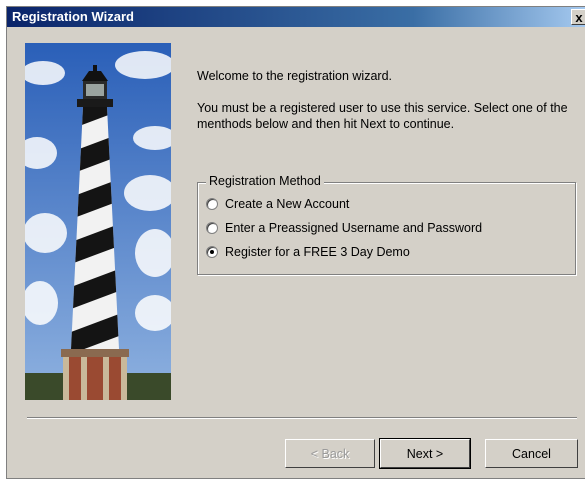 This screenshot has width=585, height=479. Describe the element at coordinates (287, 204) in the screenshot. I see `option-create-account-label: Create a New Account` at that location.